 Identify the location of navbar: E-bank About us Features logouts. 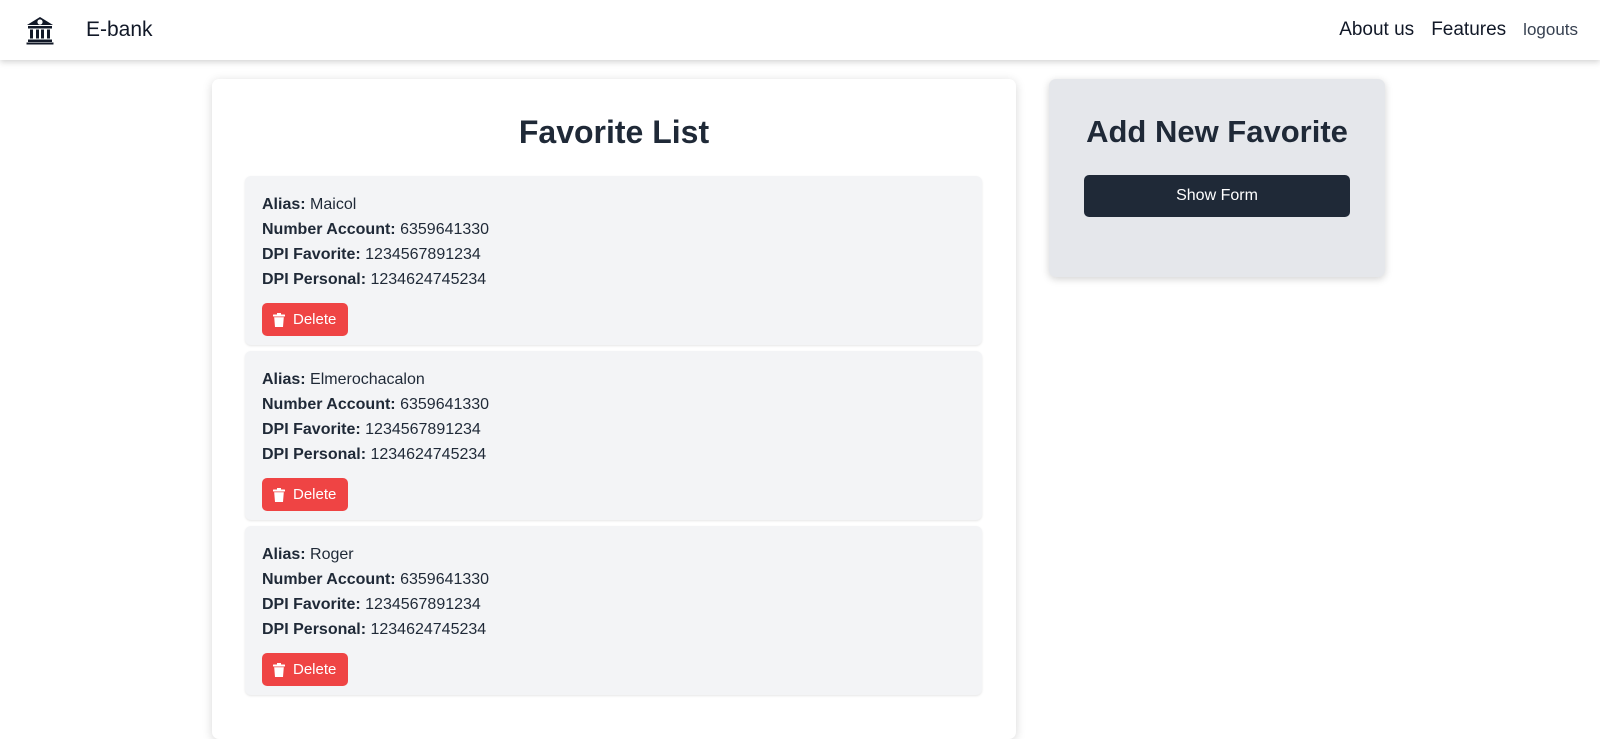
(800, 30).